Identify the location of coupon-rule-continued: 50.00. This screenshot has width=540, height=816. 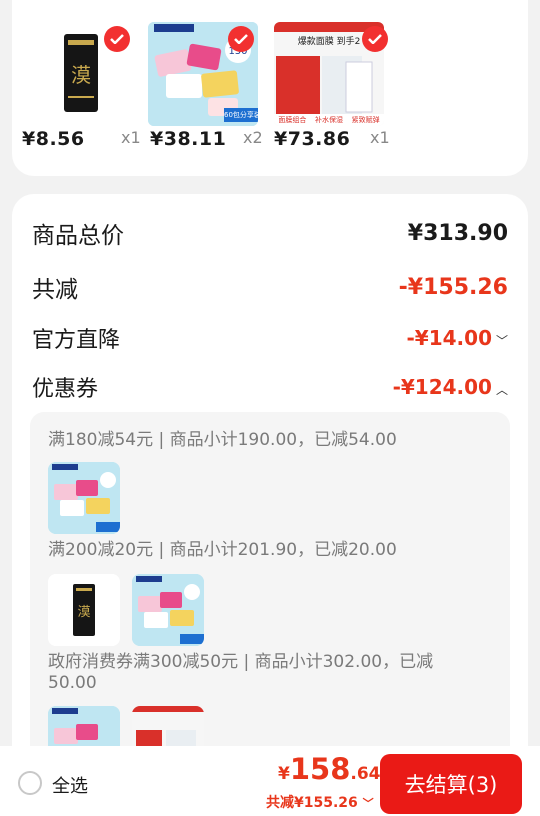
(72, 683).